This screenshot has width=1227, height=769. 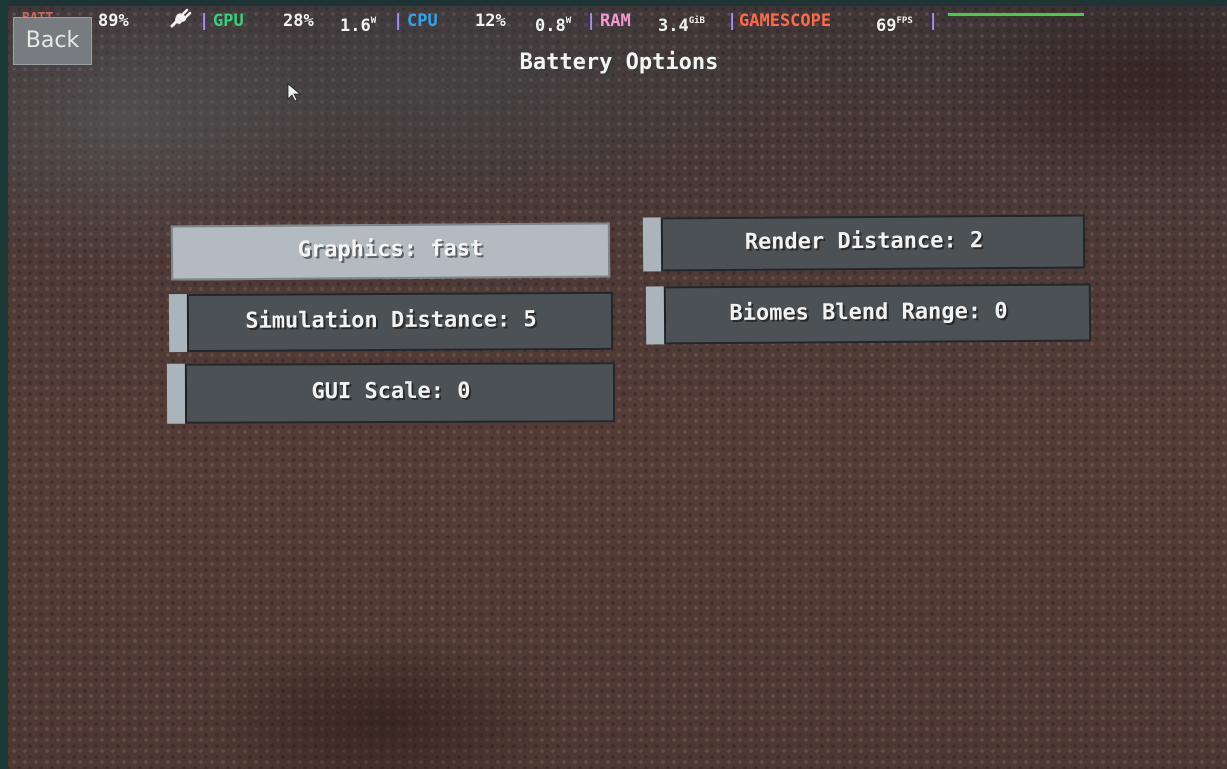 What do you see at coordinates (673, 26) in the screenshot?
I see `ram-value: 3.4` at bounding box center [673, 26].